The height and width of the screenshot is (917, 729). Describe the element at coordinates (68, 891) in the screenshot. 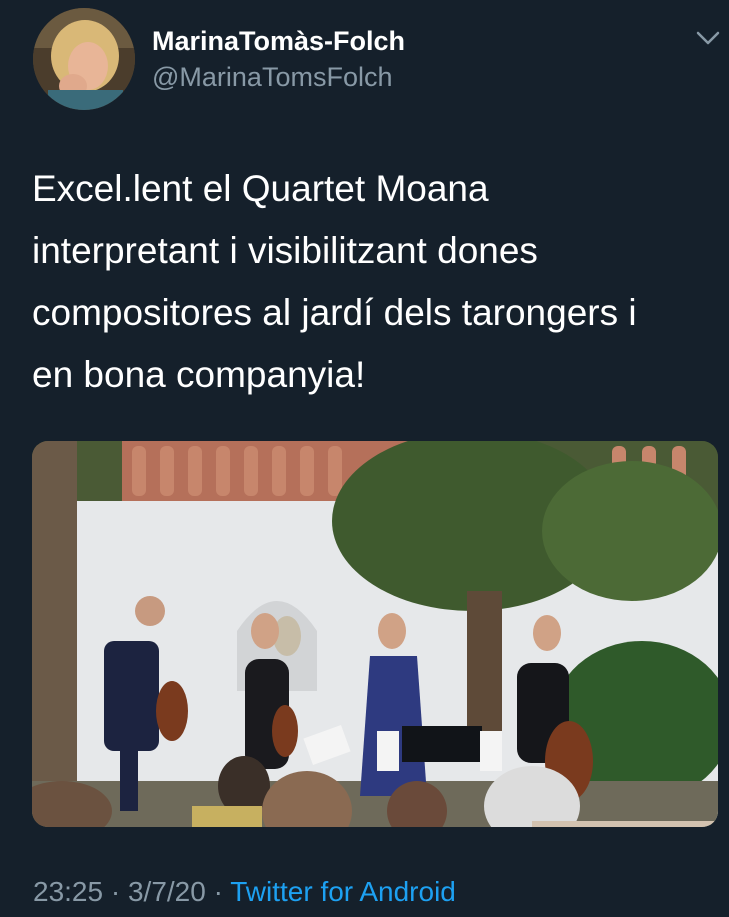

I see `tweet-time: 23:25` at that location.